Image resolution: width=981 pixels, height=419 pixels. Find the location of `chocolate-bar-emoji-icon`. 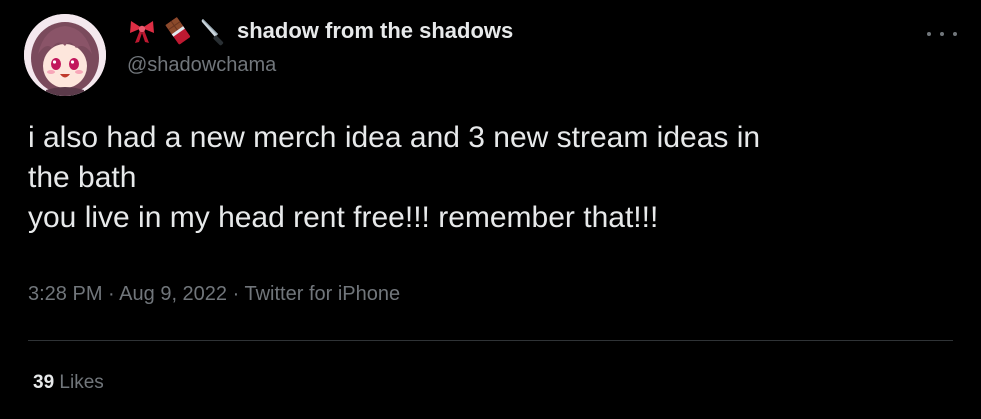

chocolate-bar-emoji-icon is located at coordinates (178, 31).